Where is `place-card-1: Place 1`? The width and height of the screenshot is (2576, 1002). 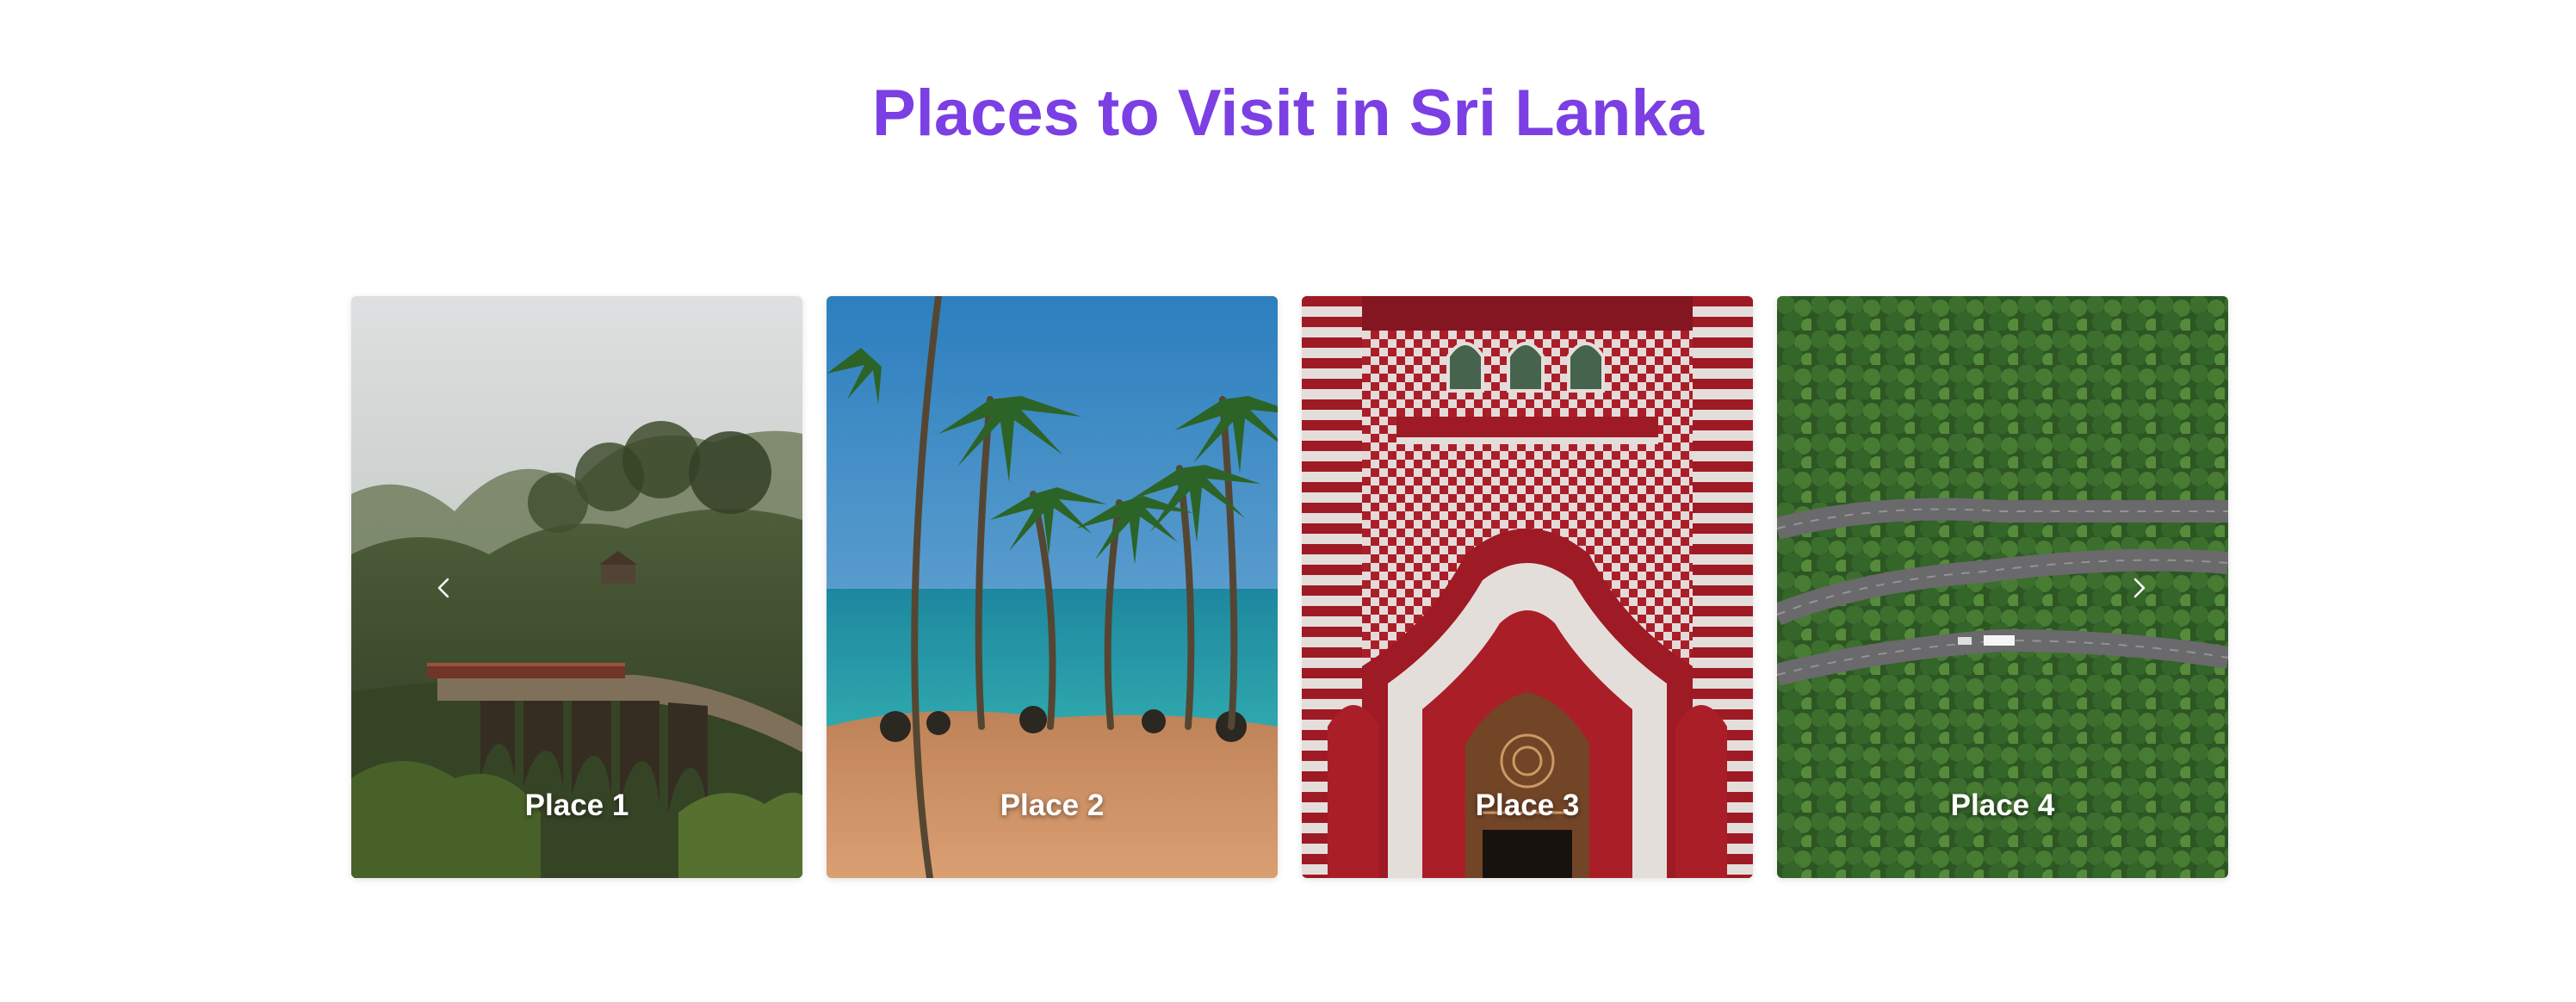 place-card-1: Place 1 is located at coordinates (576, 587).